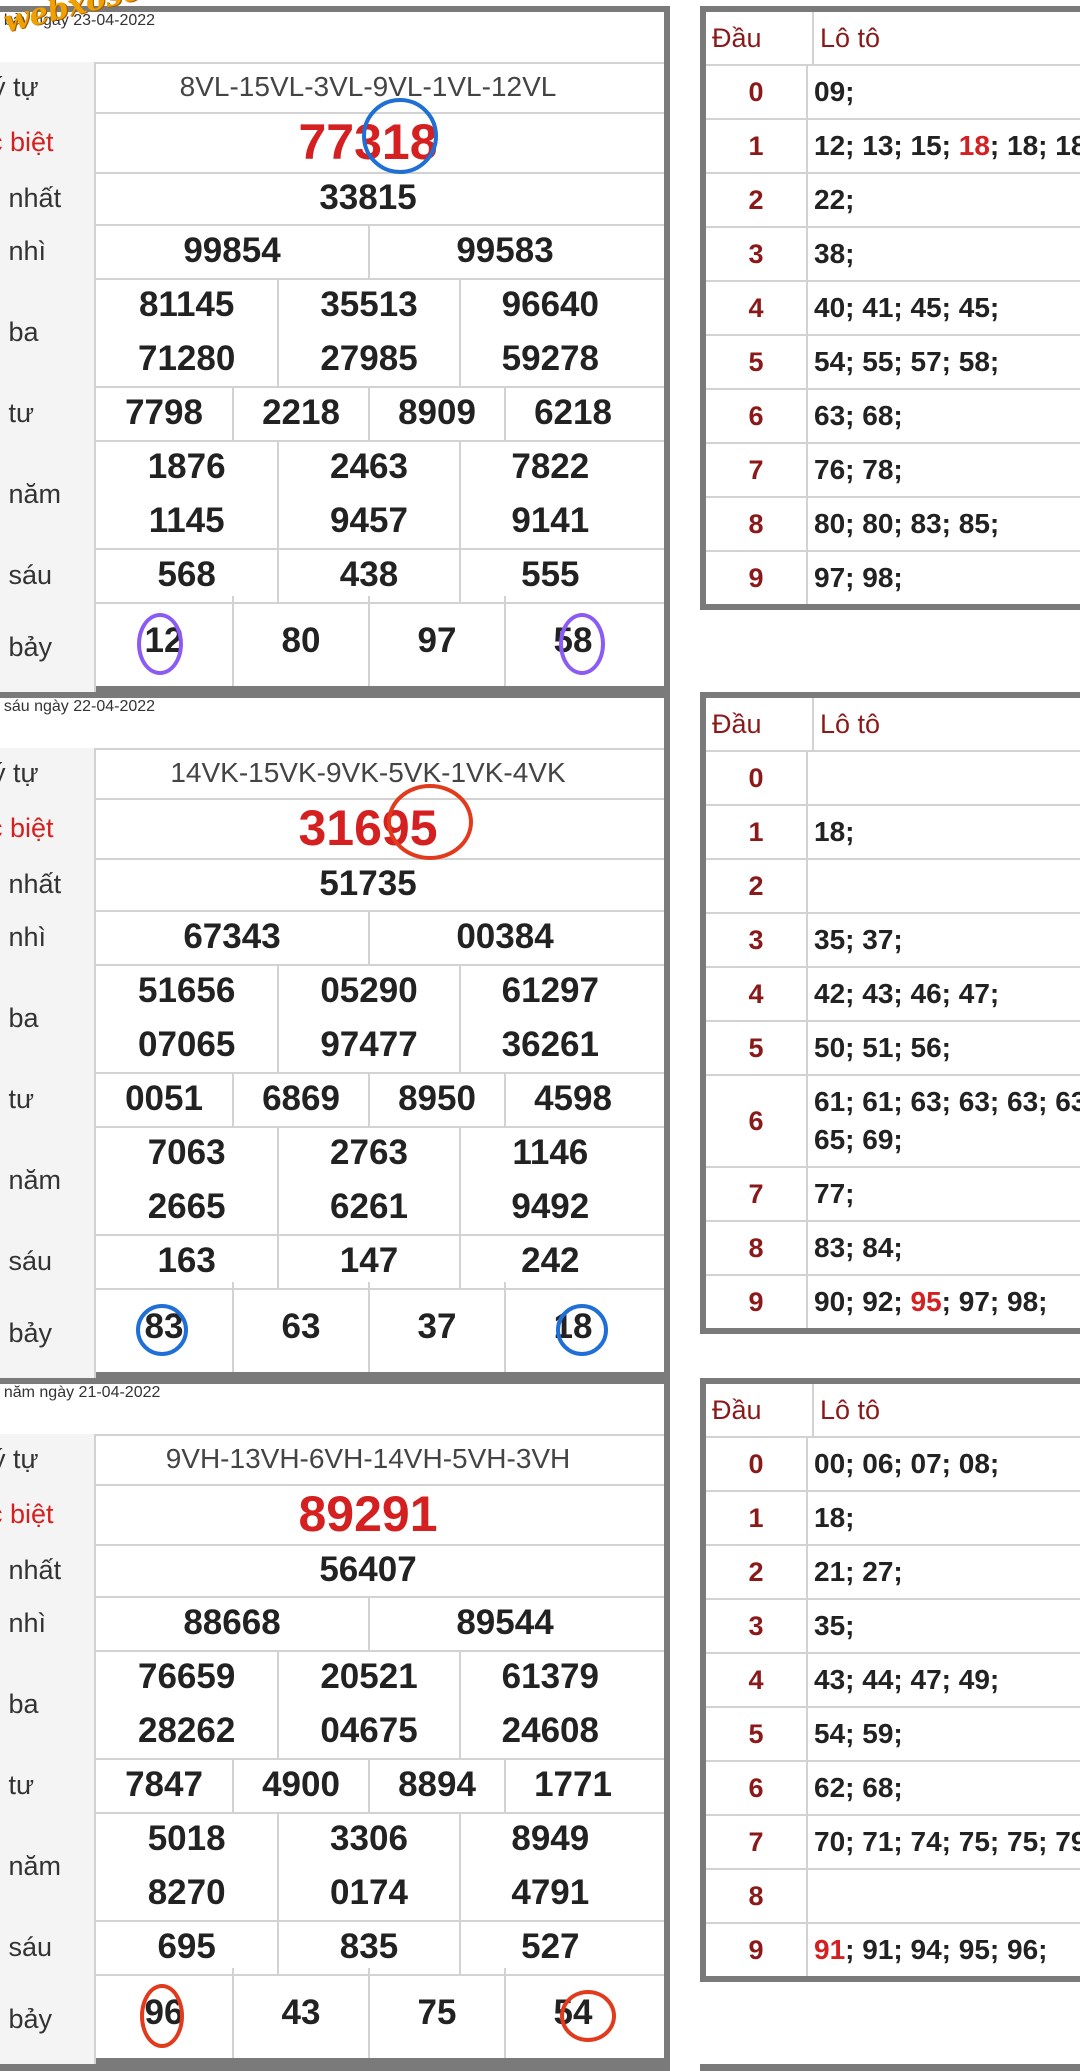 Image resolution: width=1080 pixels, height=2071 pixels. What do you see at coordinates (232, 250) in the screenshot?
I see `prize-number: 99854` at bounding box center [232, 250].